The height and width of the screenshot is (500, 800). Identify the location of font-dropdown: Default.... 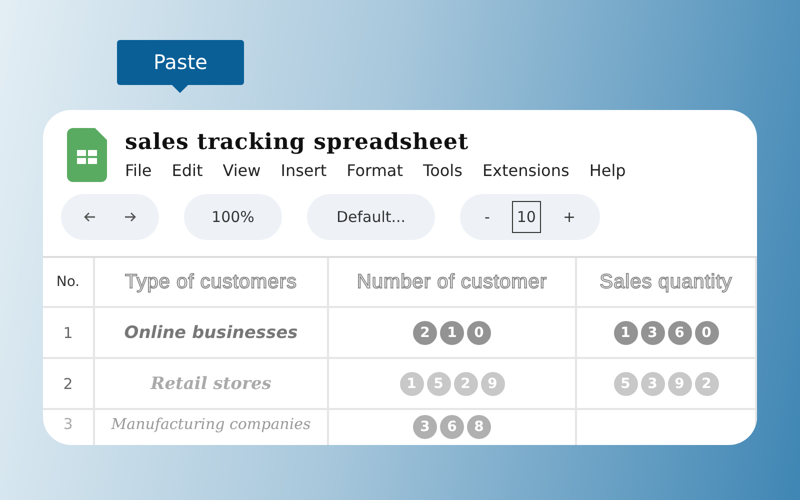
(371, 217).